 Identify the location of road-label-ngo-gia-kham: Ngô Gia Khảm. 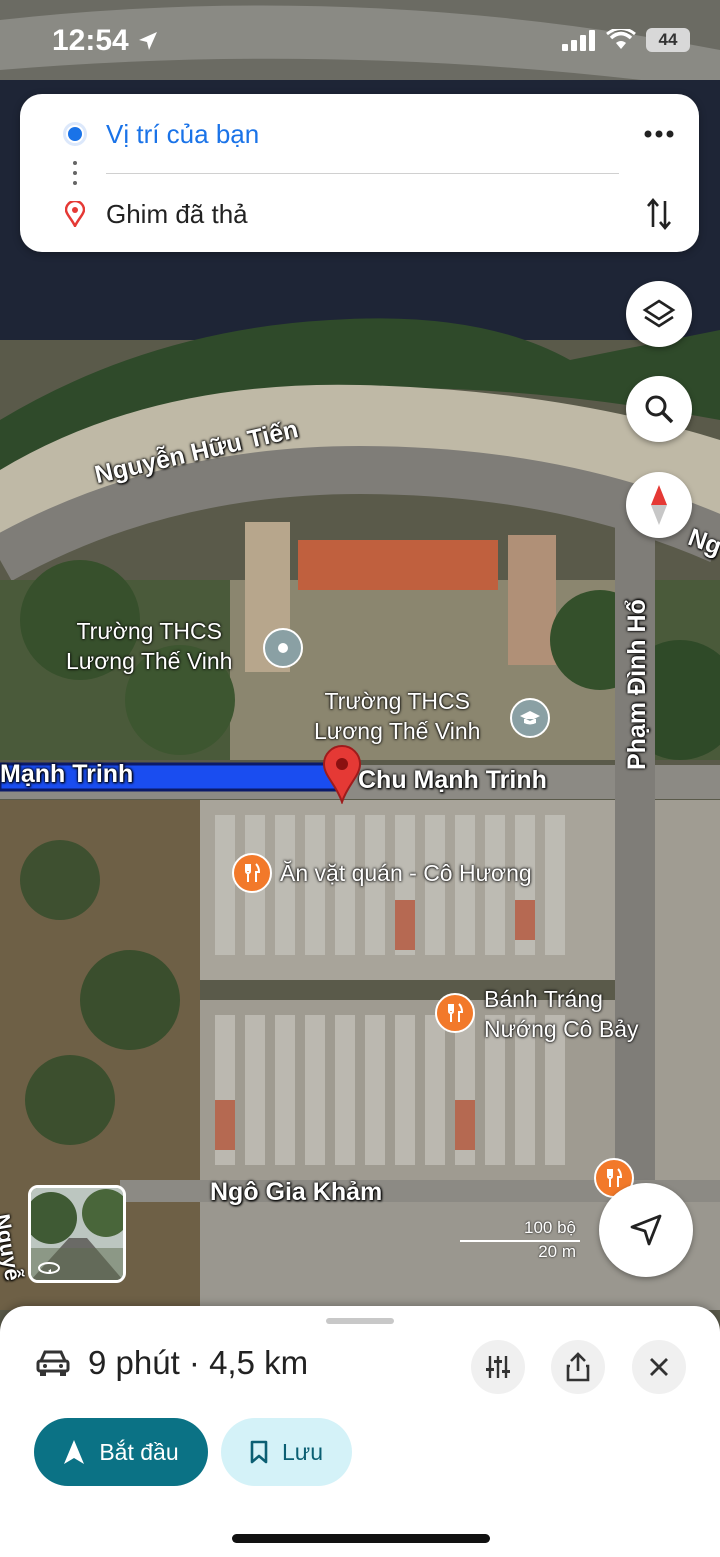
(296, 1192).